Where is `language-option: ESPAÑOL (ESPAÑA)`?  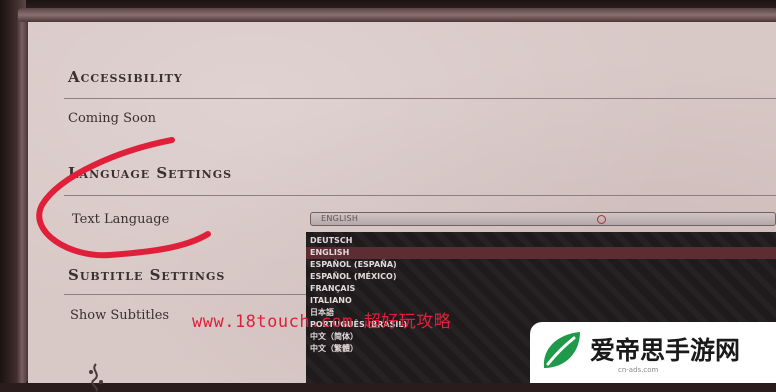
language-option: ESPAÑOL (ESPAÑA) is located at coordinates (541, 265).